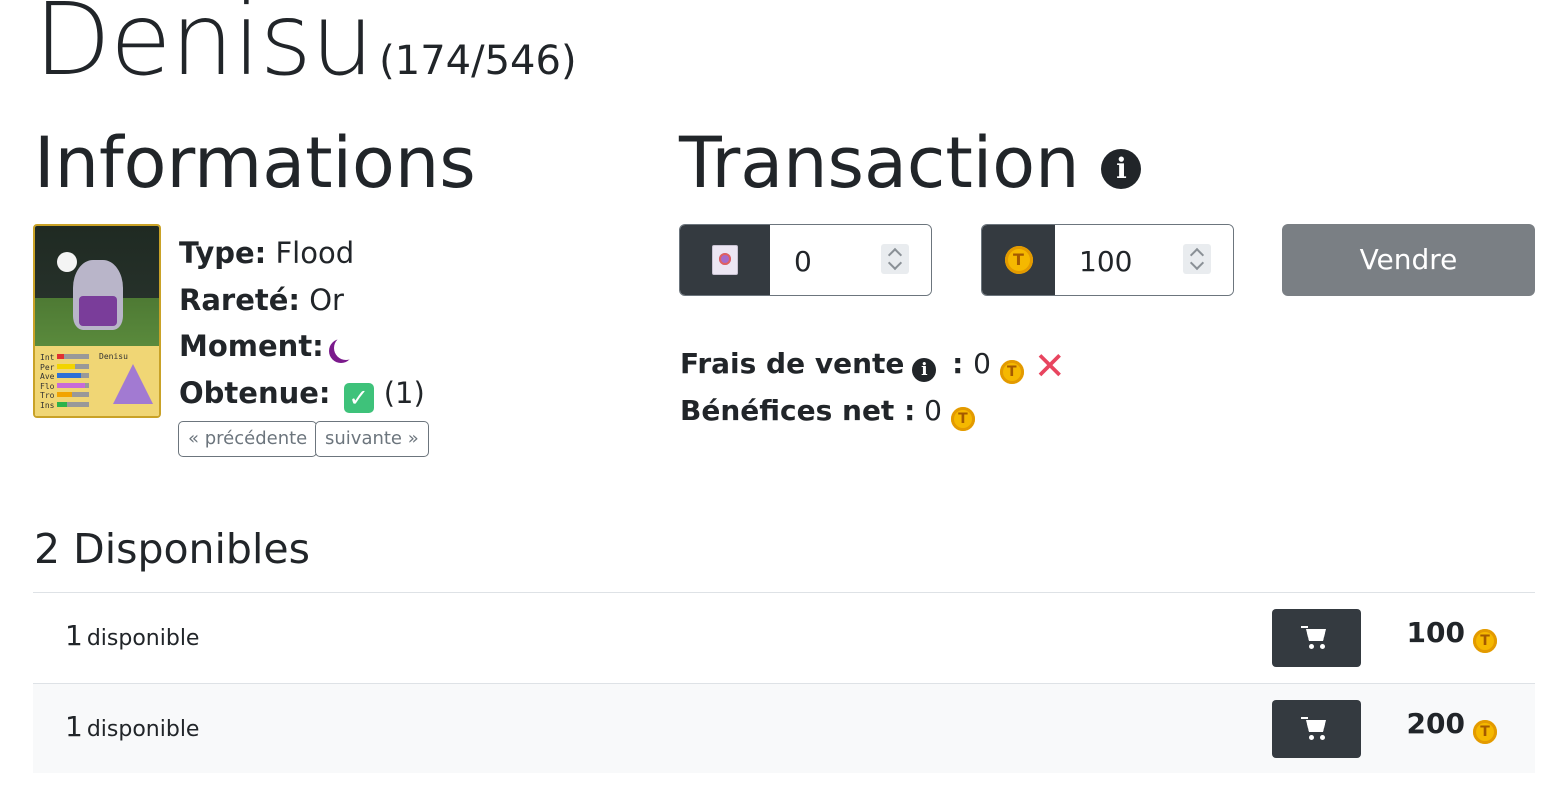  Describe the element at coordinates (1197, 259) in the screenshot. I see `price-spinner` at that location.